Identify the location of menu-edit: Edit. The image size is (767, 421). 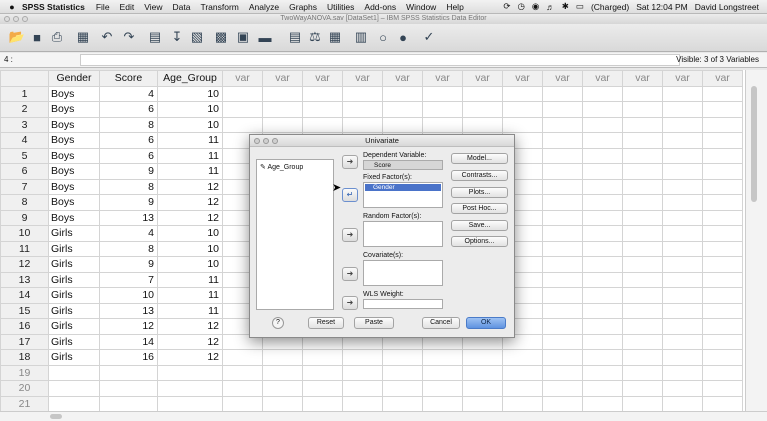
(127, 7).